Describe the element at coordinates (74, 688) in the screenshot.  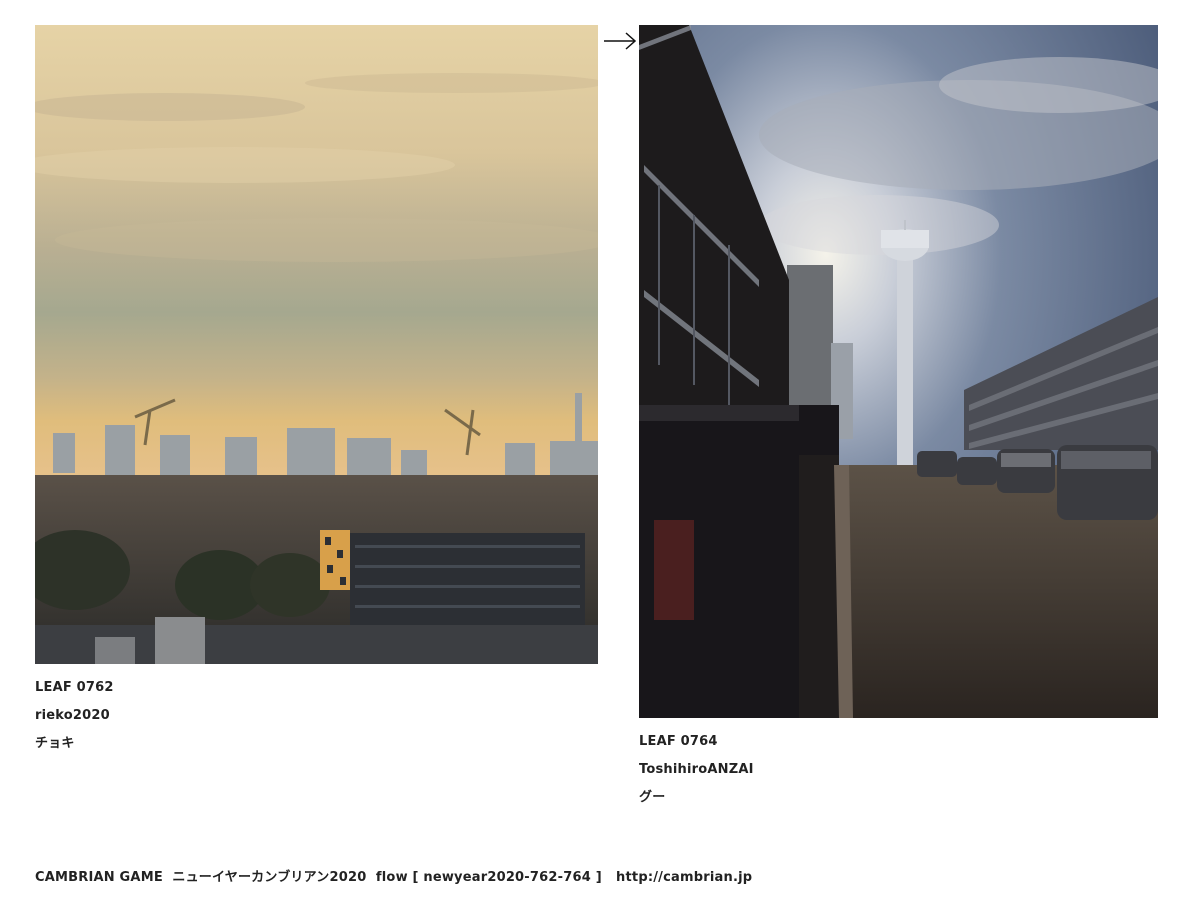
I see `leaf-id: LEAF 0762` at that location.